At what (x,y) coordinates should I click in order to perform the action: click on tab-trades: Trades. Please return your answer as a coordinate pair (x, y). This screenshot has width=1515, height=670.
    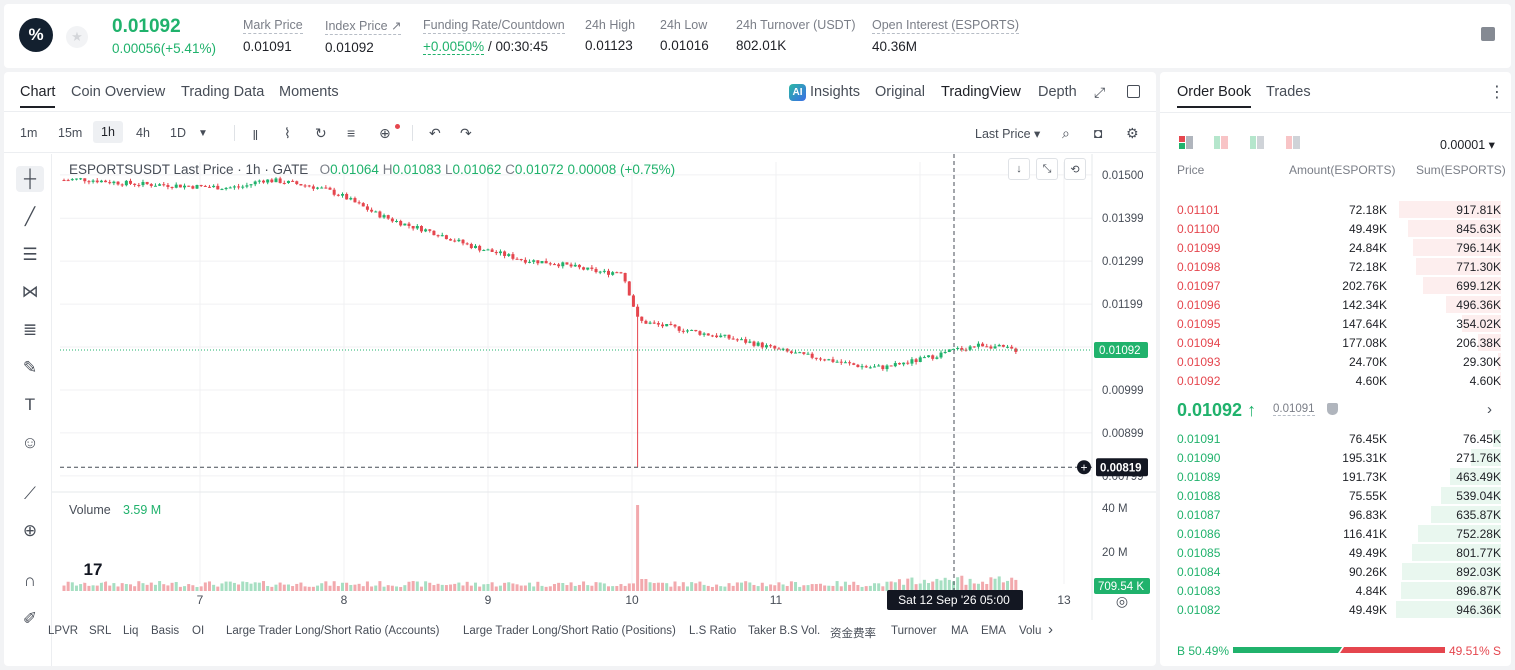
    Looking at the image, I should click on (1288, 92).